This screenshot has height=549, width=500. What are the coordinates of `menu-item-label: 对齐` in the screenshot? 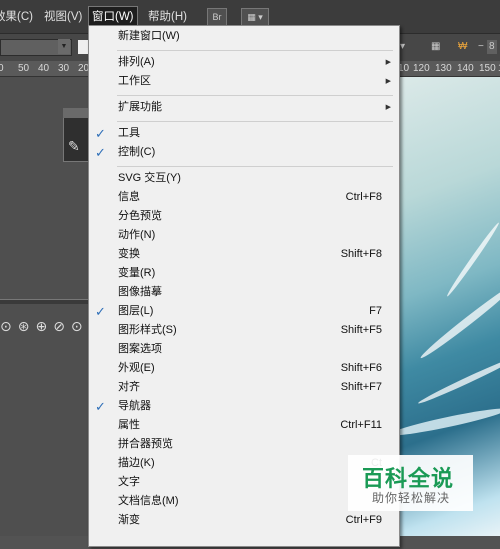 It's located at (129, 387).